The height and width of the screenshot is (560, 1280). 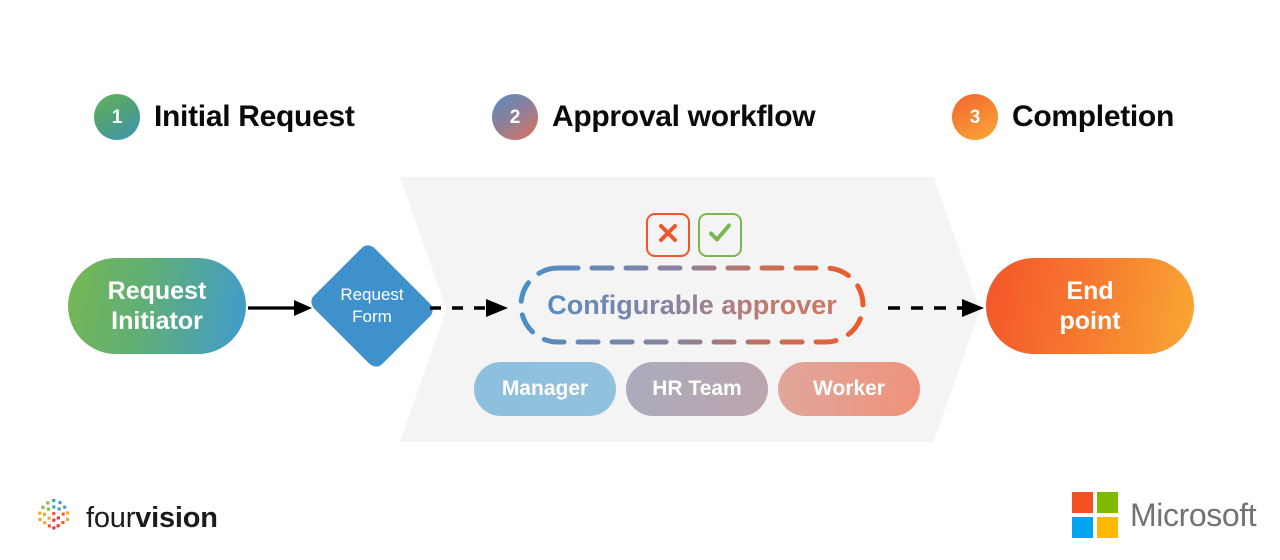 I want to click on check-icon, so click(x=720, y=235).